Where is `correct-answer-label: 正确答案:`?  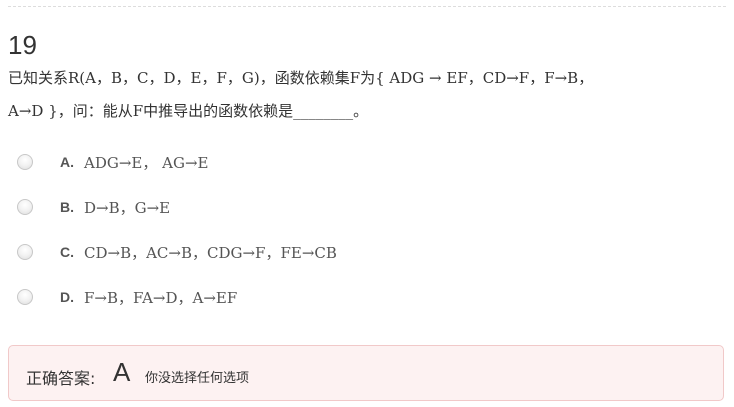 correct-answer-label: 正确答案: is located at coordinates (61, 378).